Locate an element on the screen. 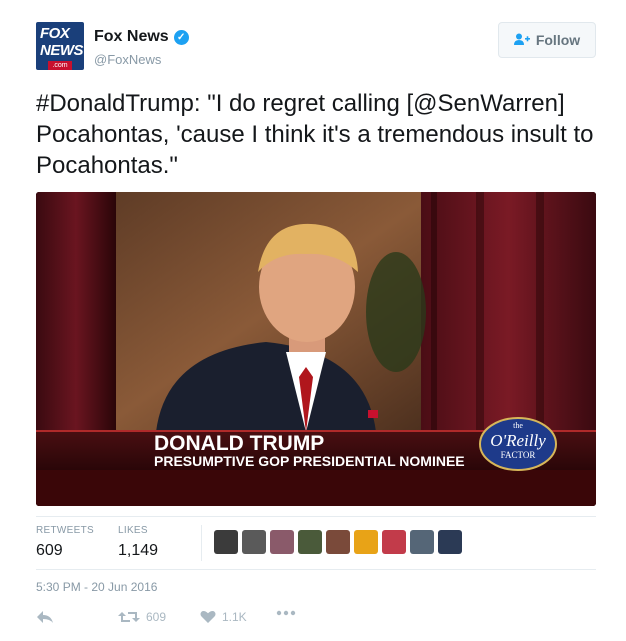 The width and height of the screenshot is (626, 641). retweets-label: RETWEETS is located at coordinates (65, 530).